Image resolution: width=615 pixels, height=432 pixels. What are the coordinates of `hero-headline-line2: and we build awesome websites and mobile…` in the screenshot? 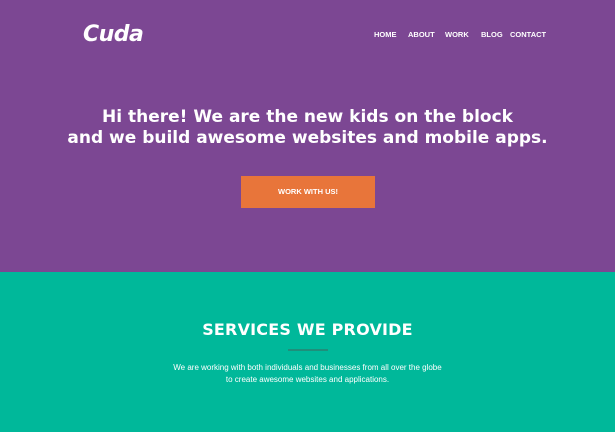 It's located at (307, 138).